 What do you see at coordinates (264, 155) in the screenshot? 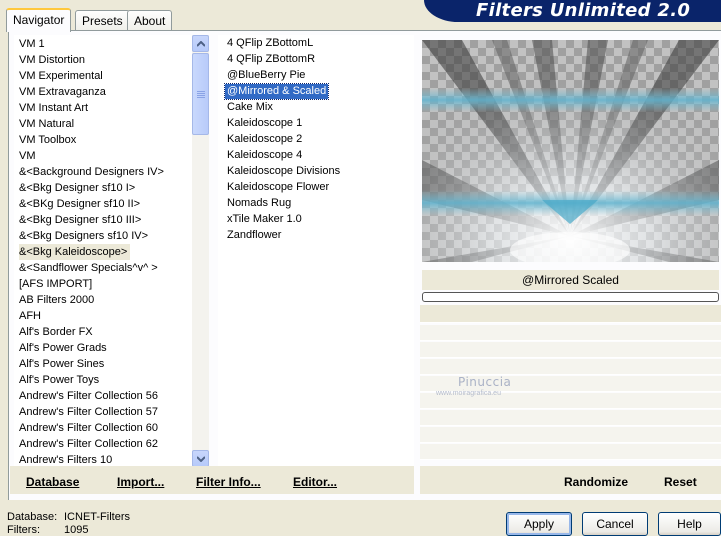
I see `filter-item: Kaleidoscope 4` at bounding box center [264, 155].